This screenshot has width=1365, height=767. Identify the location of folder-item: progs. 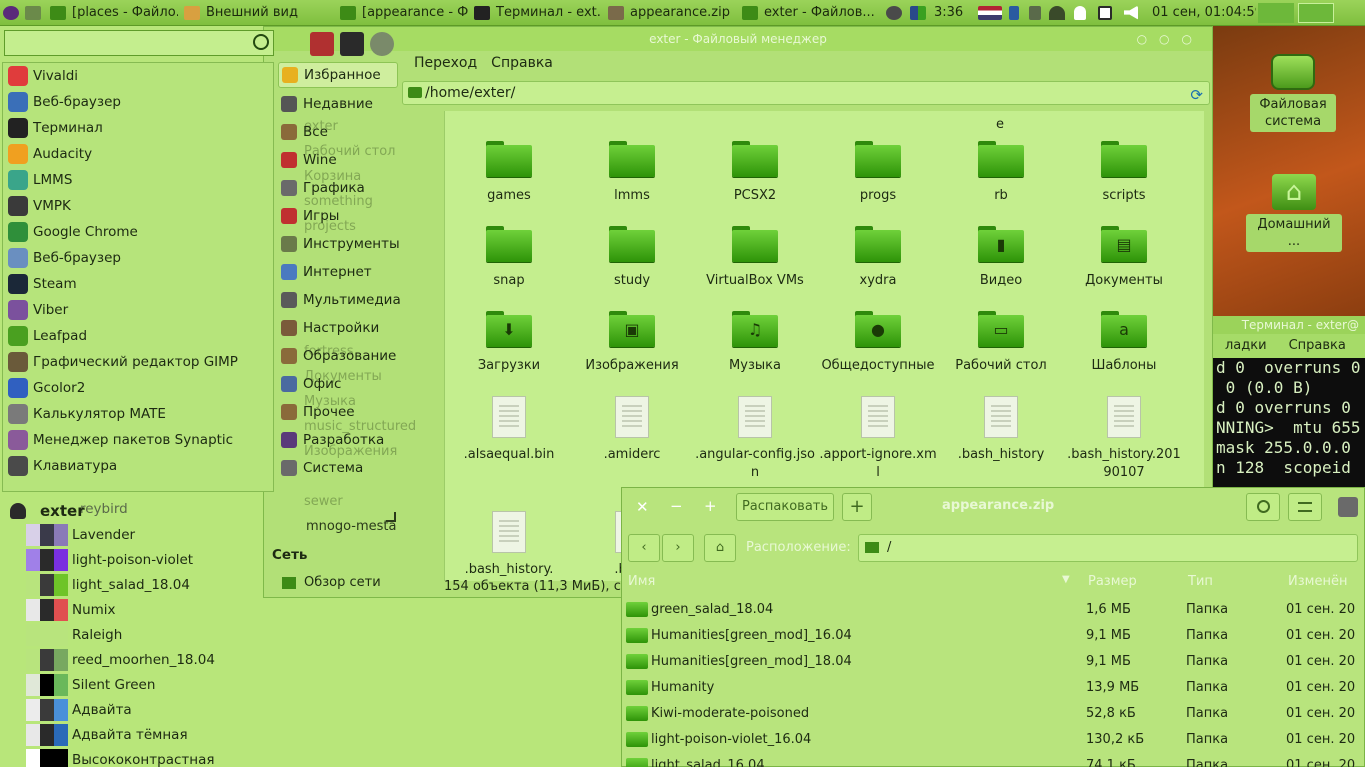
(878, 173).